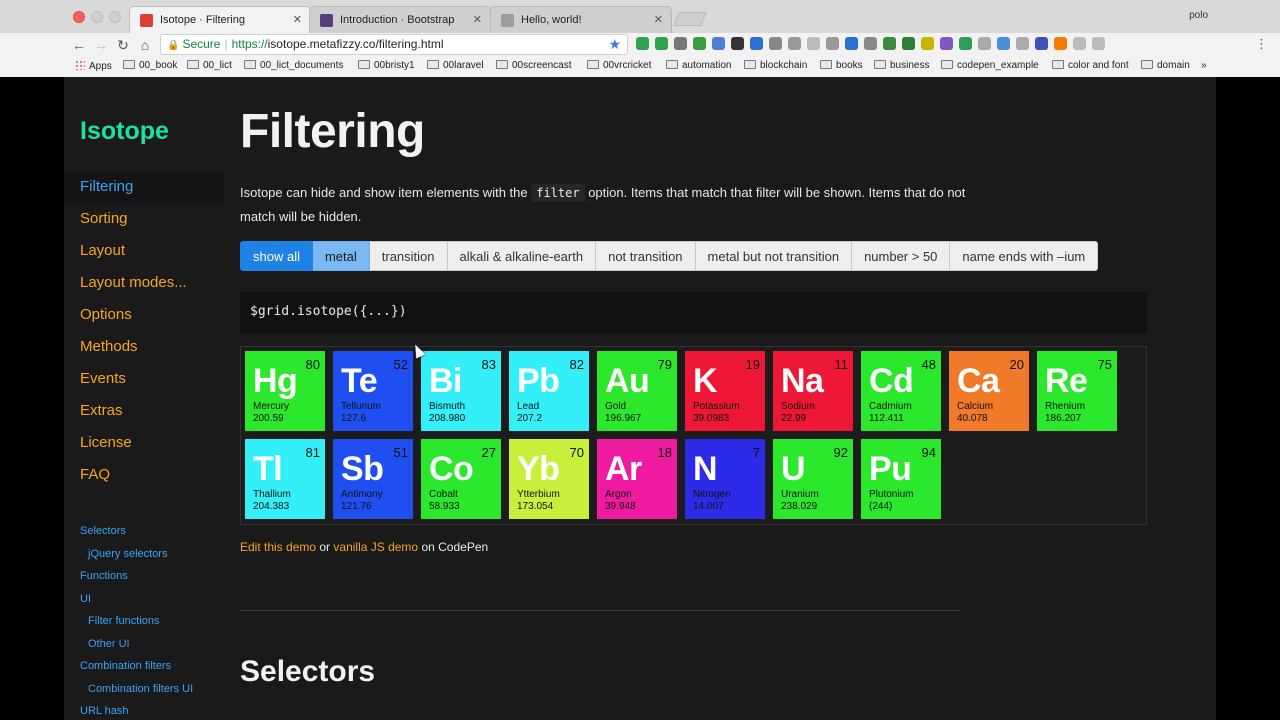 This screenshot has width=1280, height=720. Describe the element at coordinates (144, 347) in the screenshot. I see `sidebar-nav-item: Methods` at that location.